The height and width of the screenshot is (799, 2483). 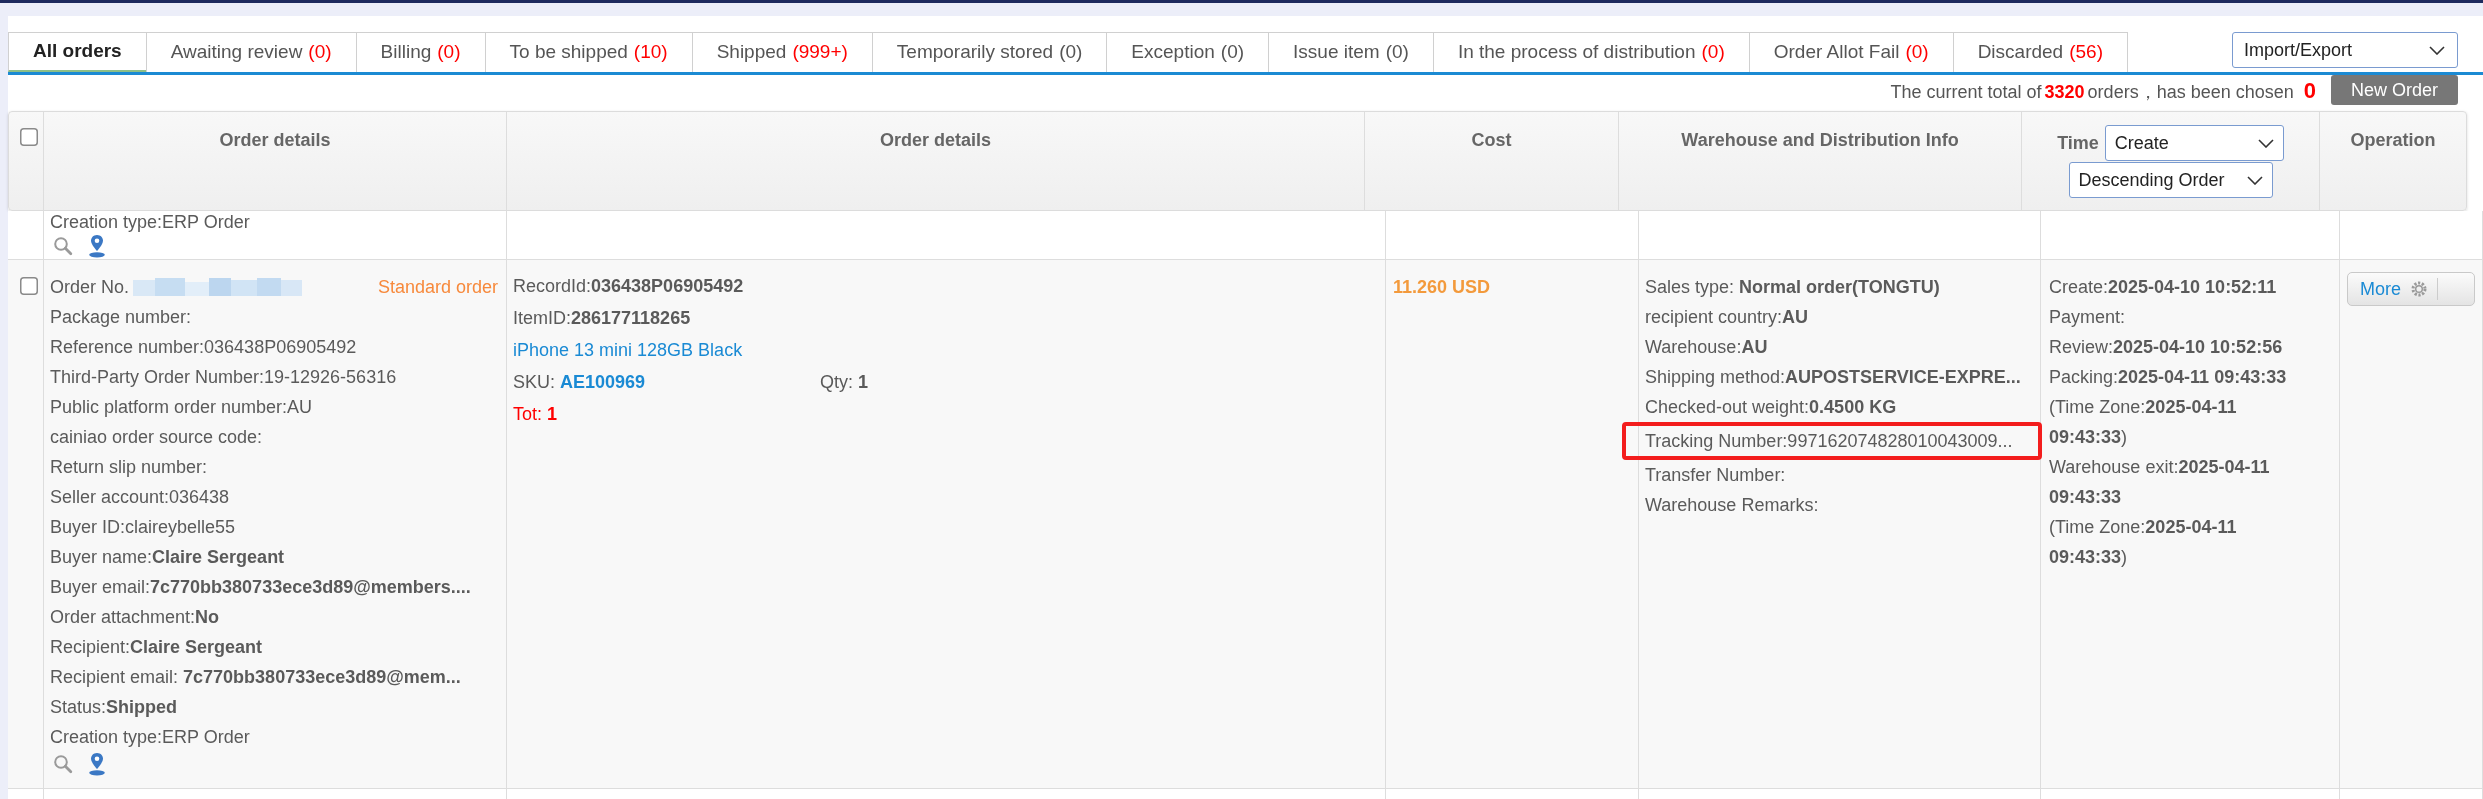 What do you see at coordinates (114, 707) in the screenshot?
I see `order-field-text: Status:Shipped` at bounding box center [114, 707].